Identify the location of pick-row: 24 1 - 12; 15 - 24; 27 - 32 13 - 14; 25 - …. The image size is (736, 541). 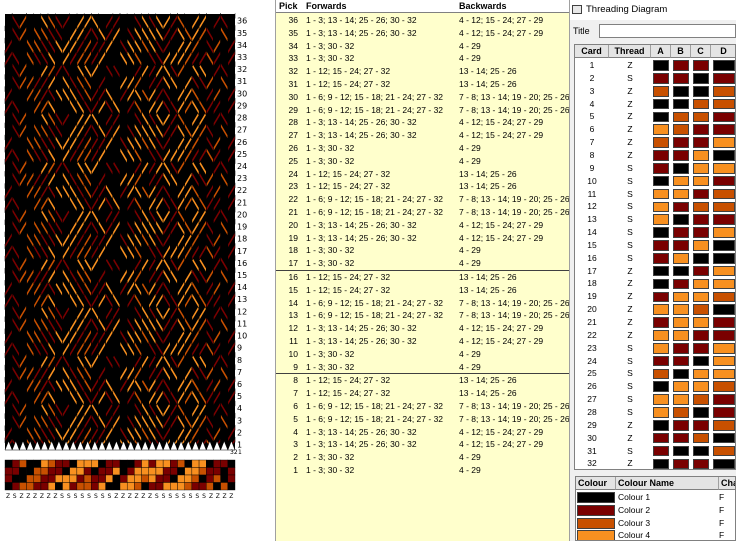
(422, 174).